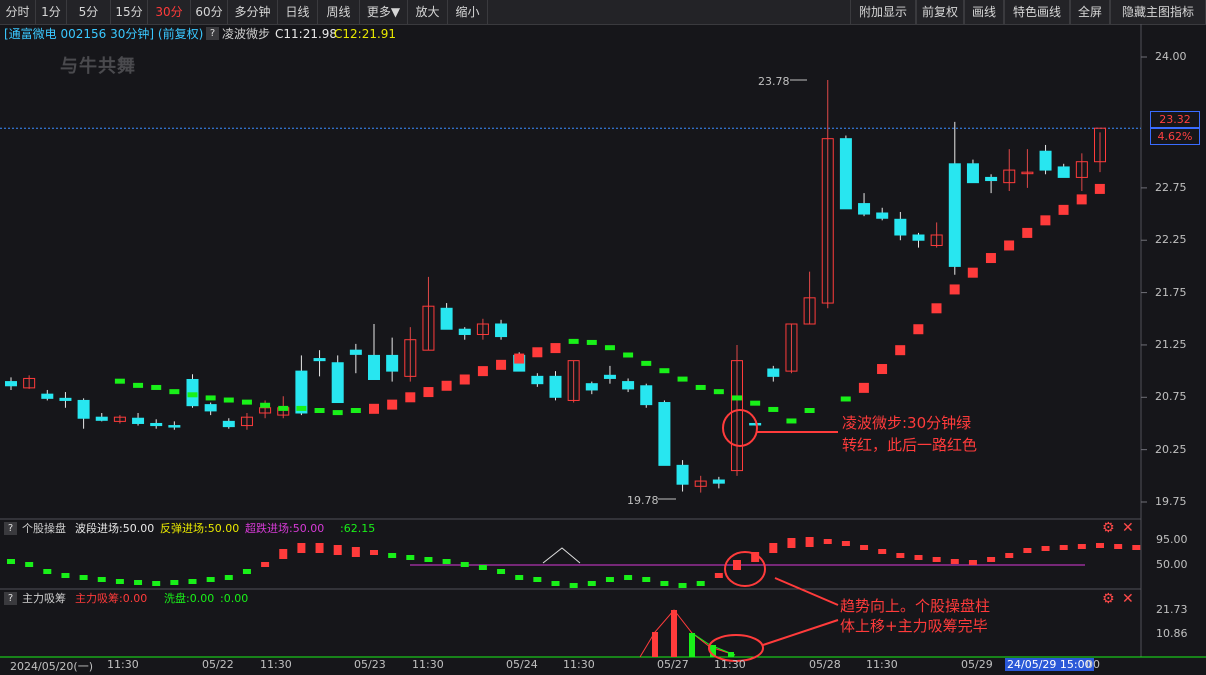  Describe the element at coordinates (115, 528) in the screenshot. I see `panel1-wave-label: 波段进场:50.00` at that location.